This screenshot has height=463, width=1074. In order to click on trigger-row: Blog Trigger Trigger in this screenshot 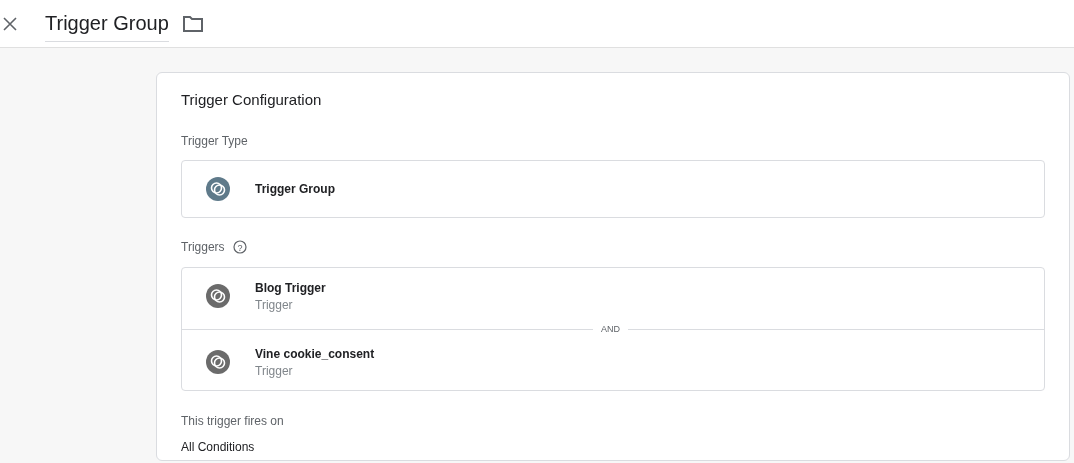, I will do `click(613, 296)`.